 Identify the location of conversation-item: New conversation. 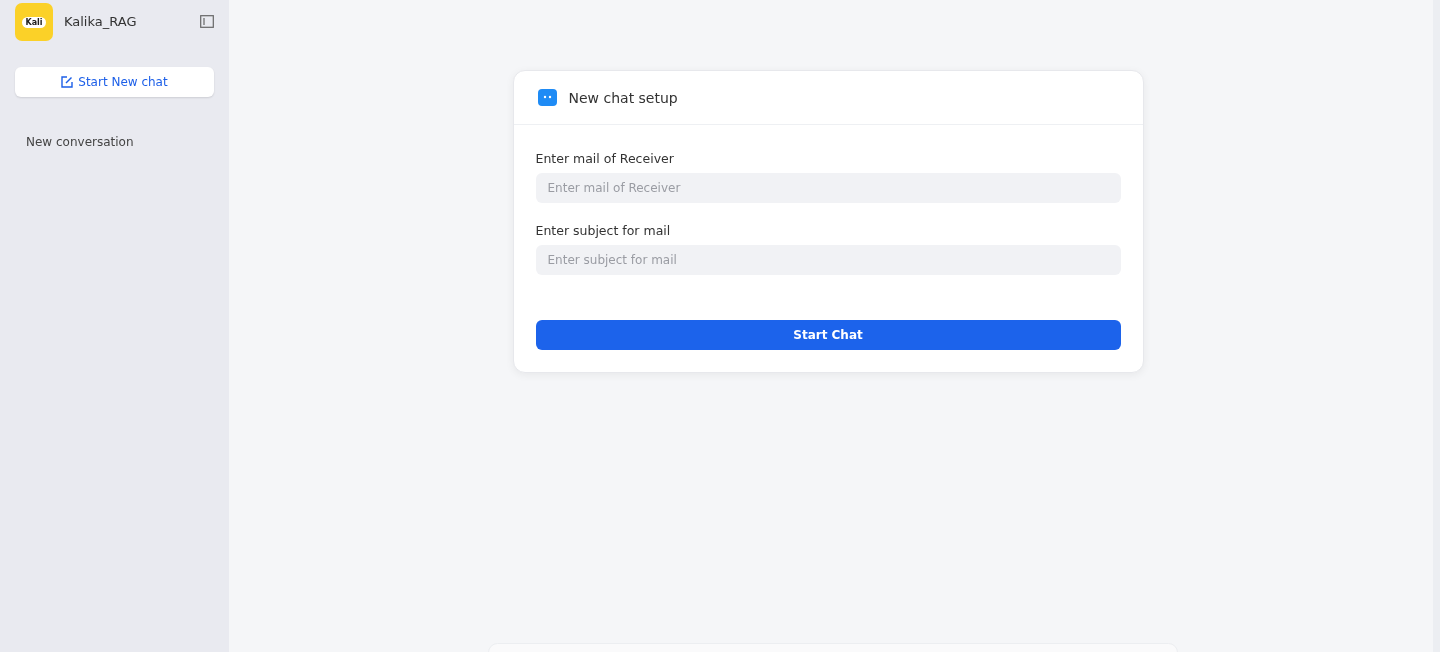
(120, 142).